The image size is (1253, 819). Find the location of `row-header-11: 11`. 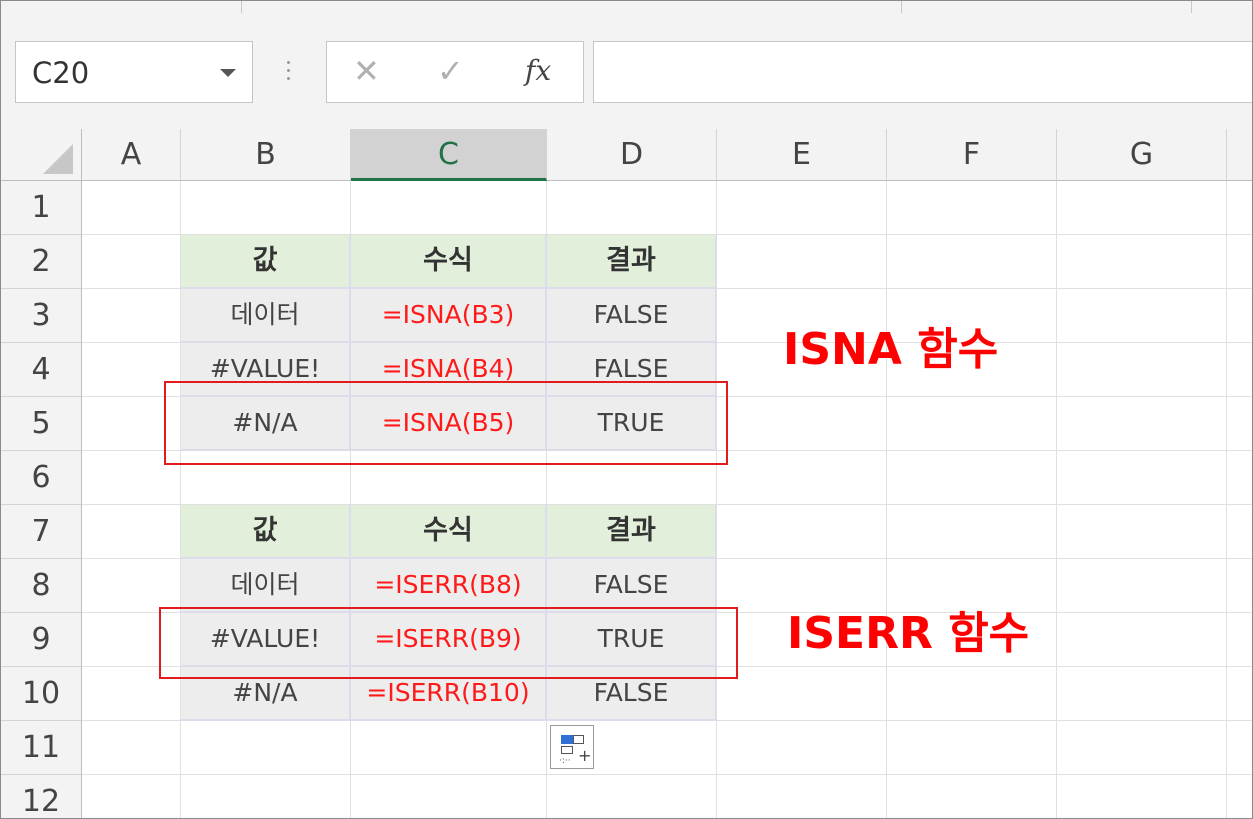

row-header-11: 11 is located at coordinates (41, 748).